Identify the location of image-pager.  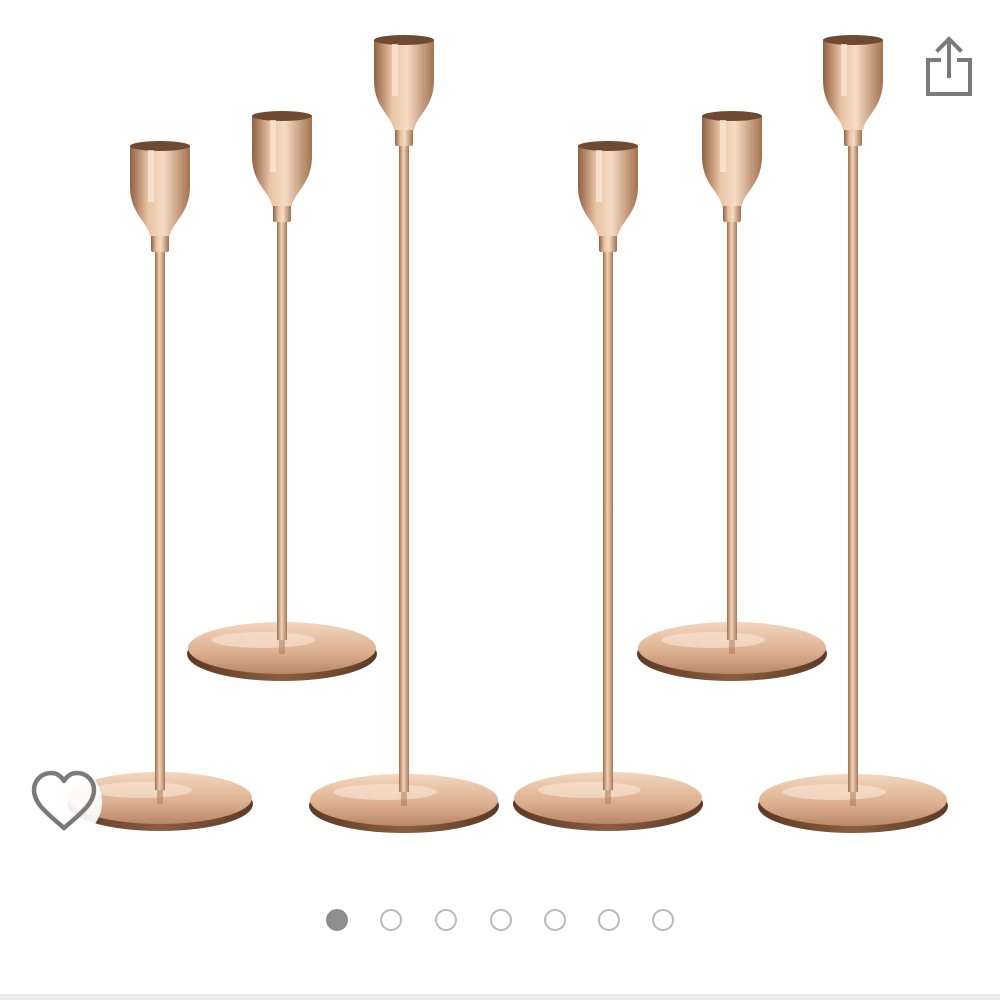
(500, 922).